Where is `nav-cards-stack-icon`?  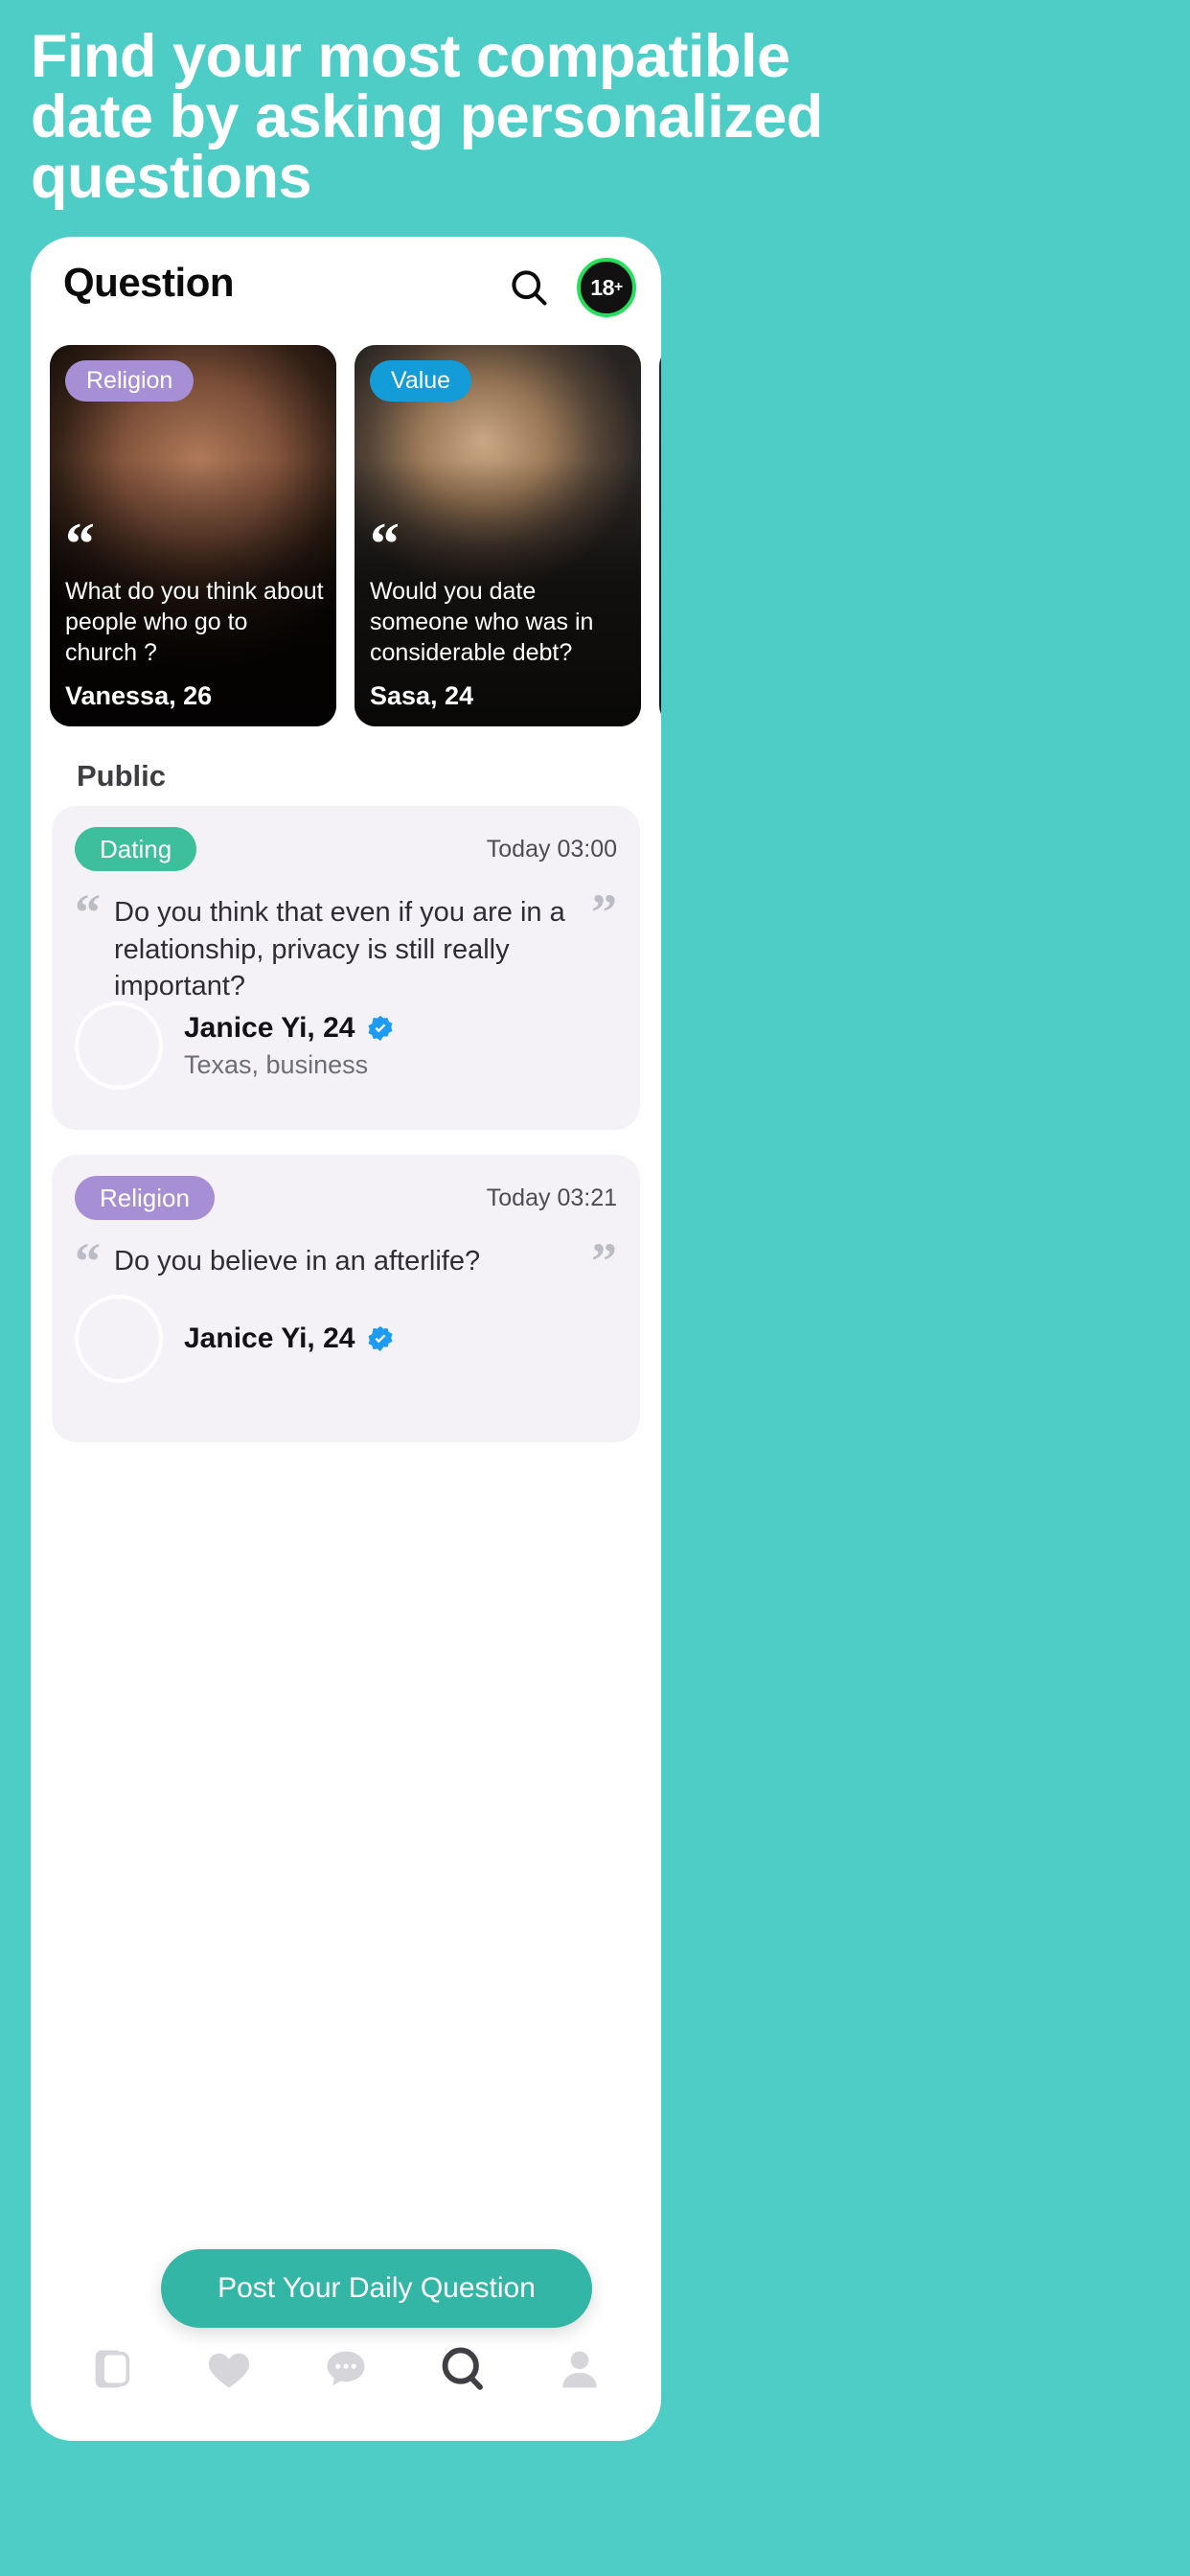
nav-cards-stack-icon is located at coordinates (113, 2369).